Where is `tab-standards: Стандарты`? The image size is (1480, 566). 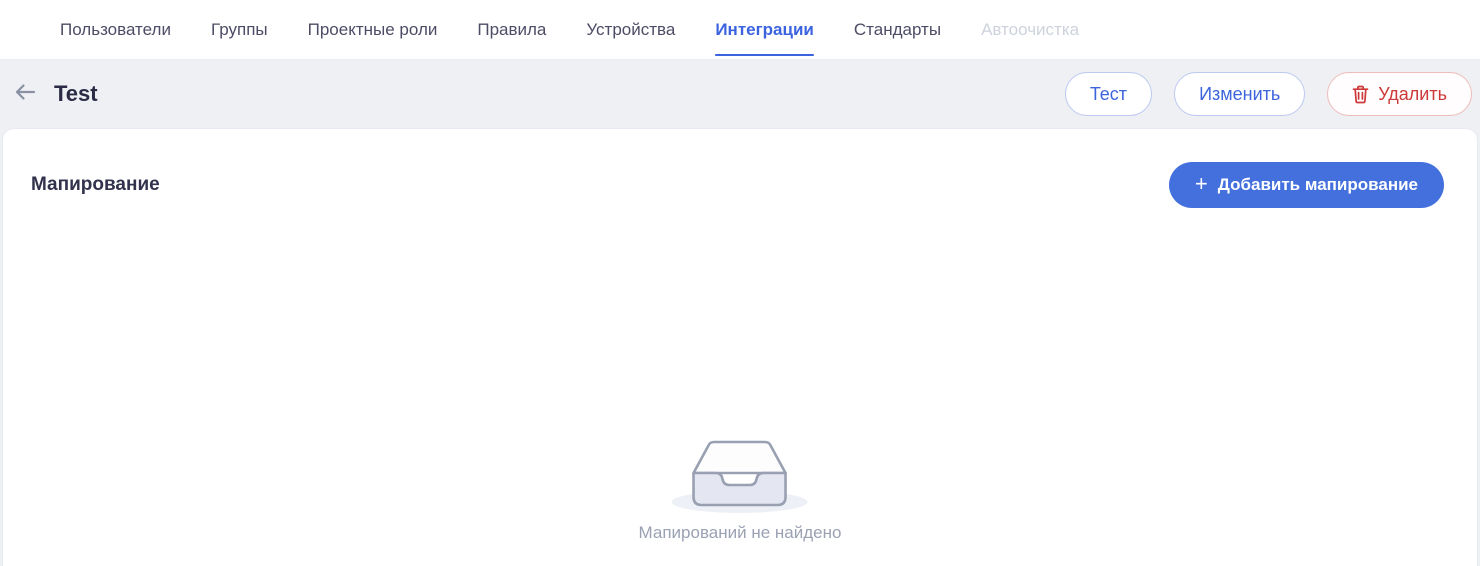
tab-standards: Стандарты is located at coordinates (897, 29).